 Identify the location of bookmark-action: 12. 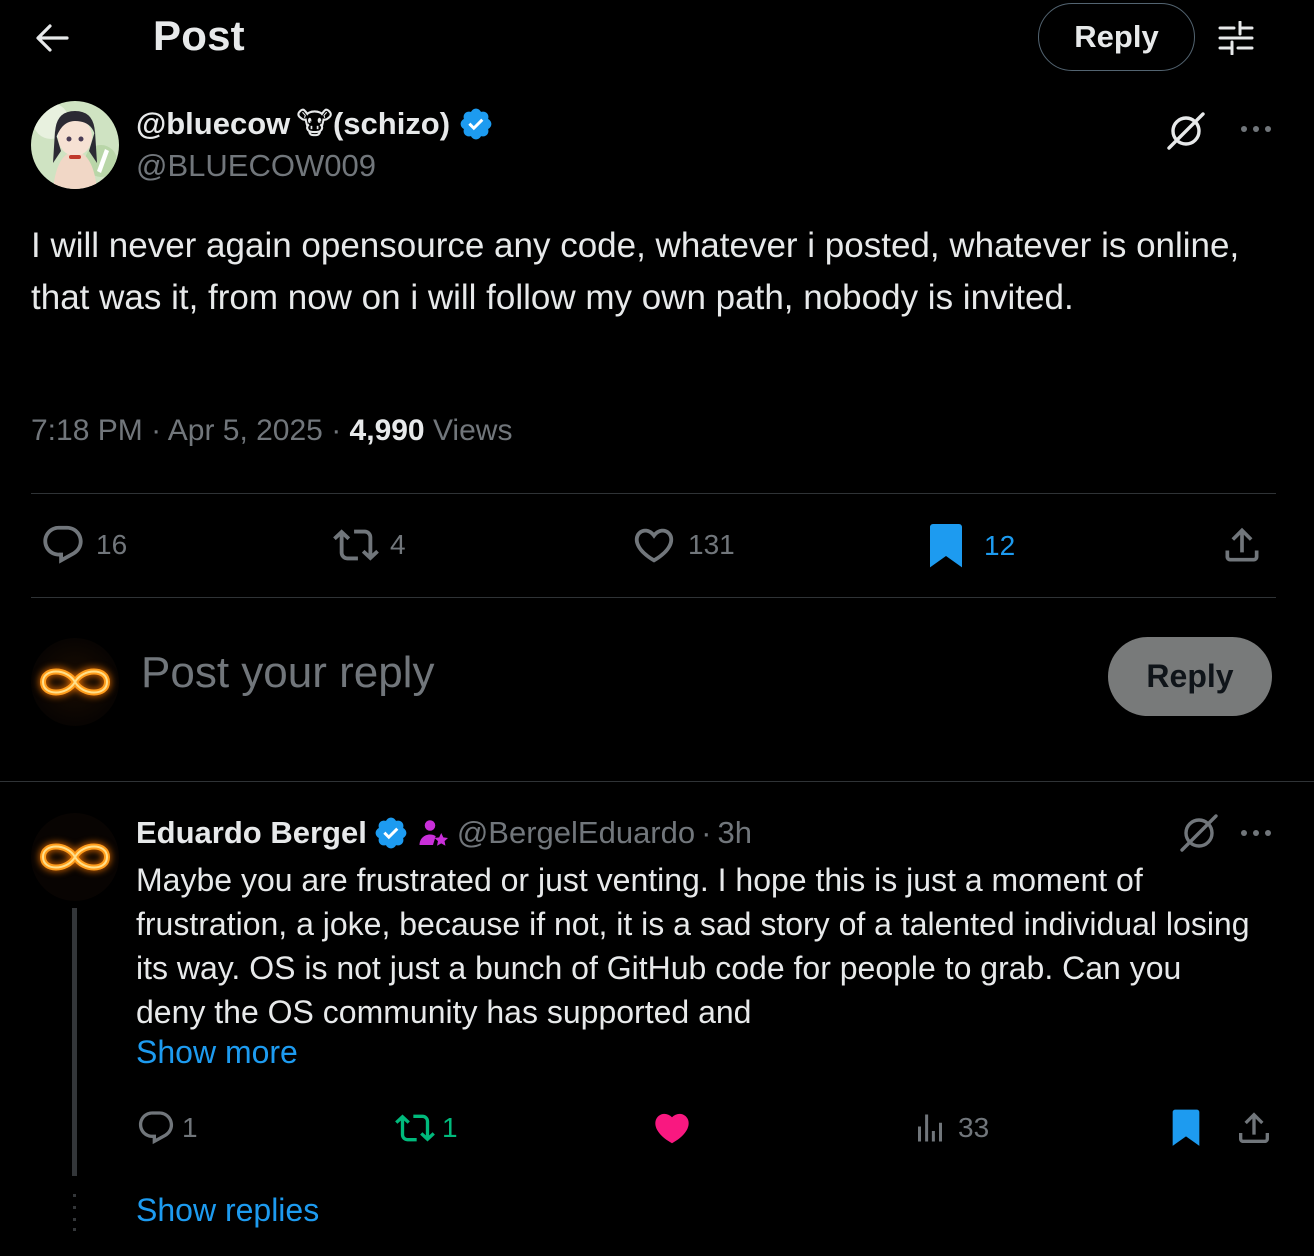
(970, 546).